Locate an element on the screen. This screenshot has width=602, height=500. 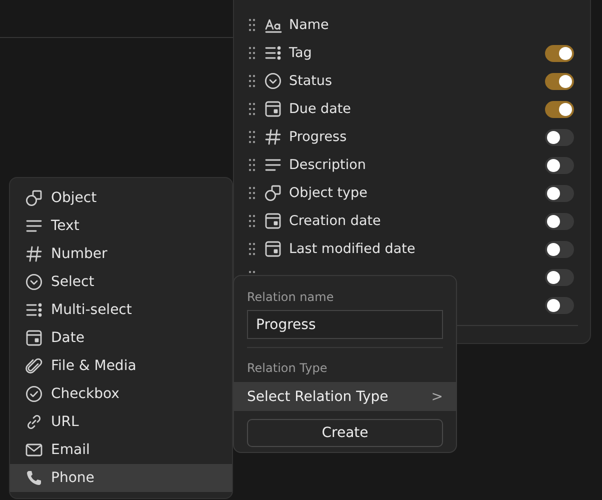
envelope-icon is located at coordinates (34, 450).